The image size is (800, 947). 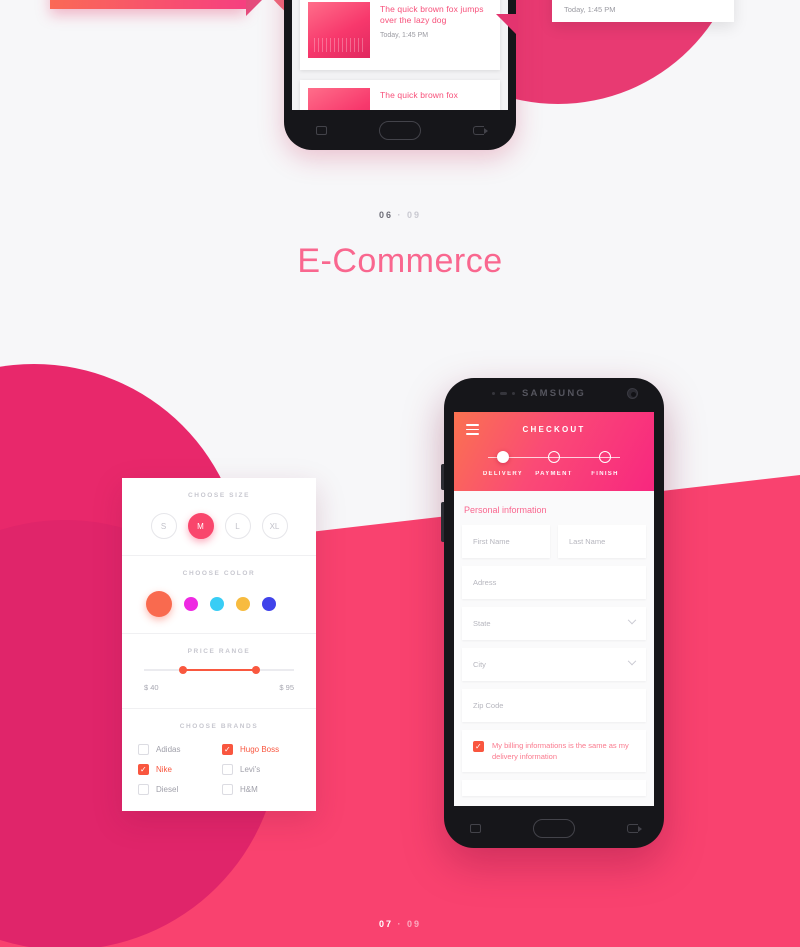 I want to click on load-more-news-button: LOAD MORE NEWS, so click(x=148, y=4).